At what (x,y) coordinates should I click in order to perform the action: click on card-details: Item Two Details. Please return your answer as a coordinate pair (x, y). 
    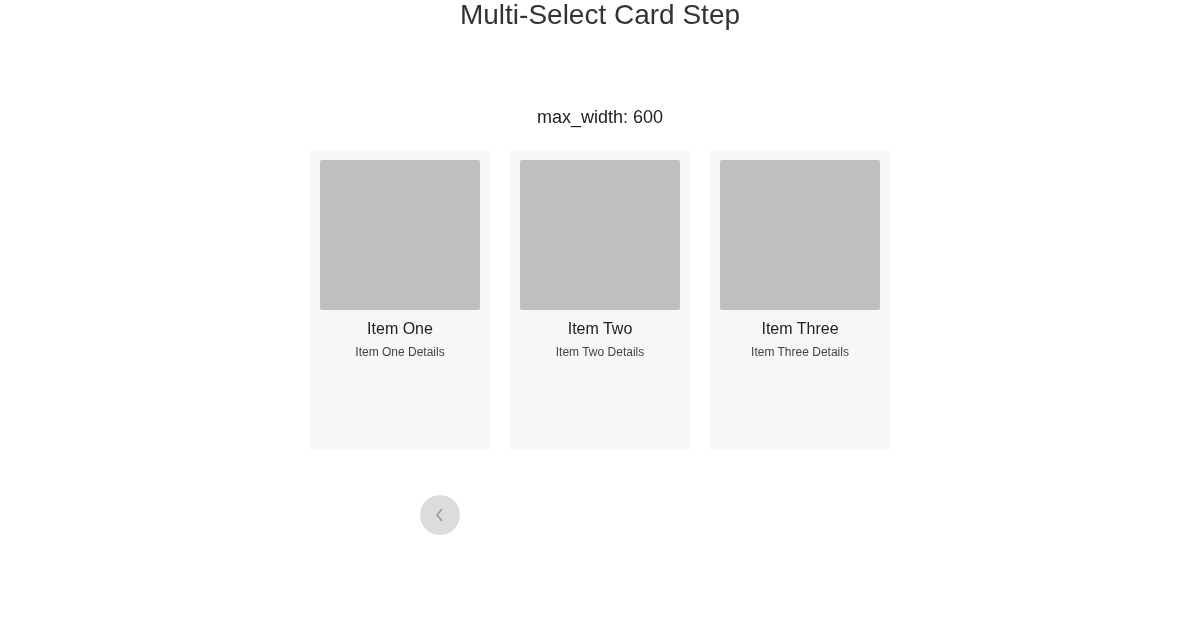
    Looking at the image, I should click on (600, 352).